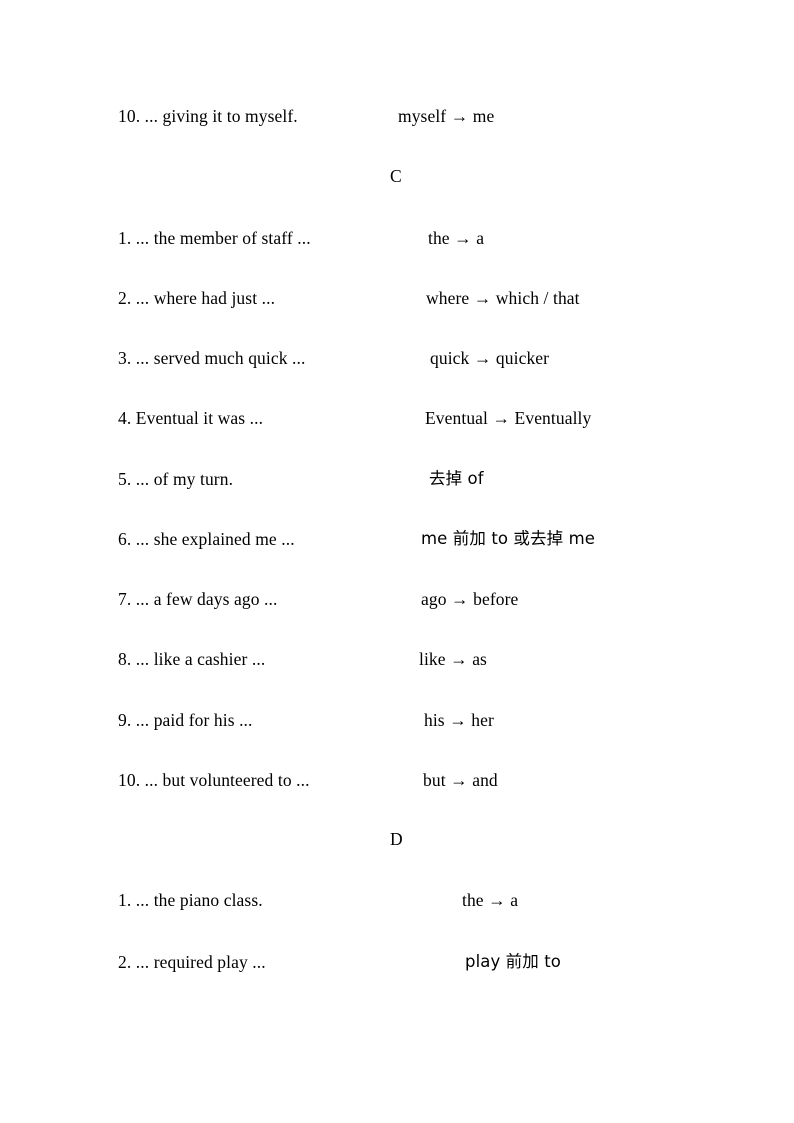 The height and width of the screenshot is (1123, 794). I want to click on exercise-answer: like → as, so click(453, 659).